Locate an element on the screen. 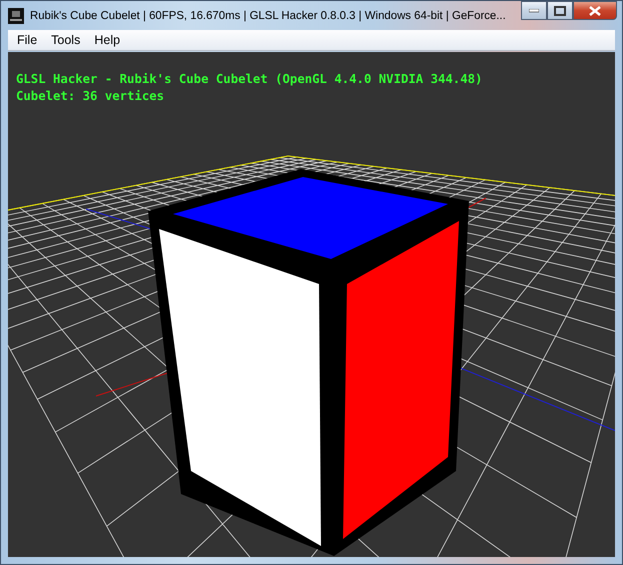 The width and height of the screenshot is (623, 565). app-icon is located at coordinates (16, 16).